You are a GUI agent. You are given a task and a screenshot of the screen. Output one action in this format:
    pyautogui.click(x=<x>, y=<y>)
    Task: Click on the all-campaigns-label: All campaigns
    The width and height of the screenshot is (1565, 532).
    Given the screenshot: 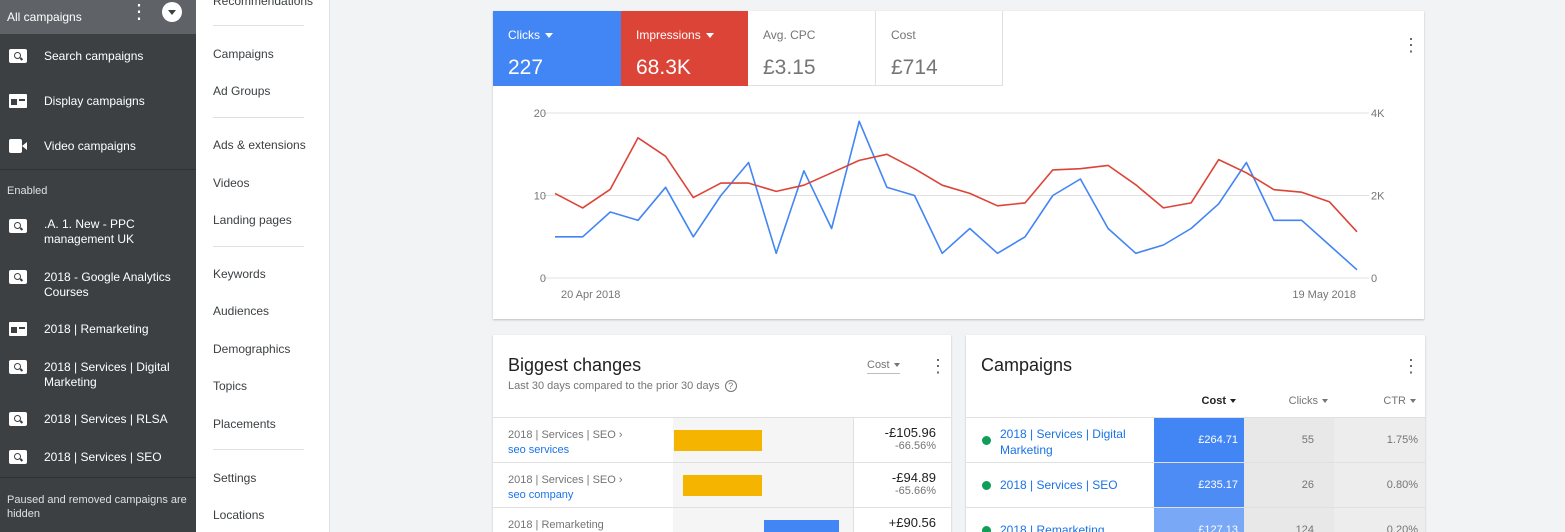 What is the action you would take?
    pyautogui.click(x=44, y=17)
    